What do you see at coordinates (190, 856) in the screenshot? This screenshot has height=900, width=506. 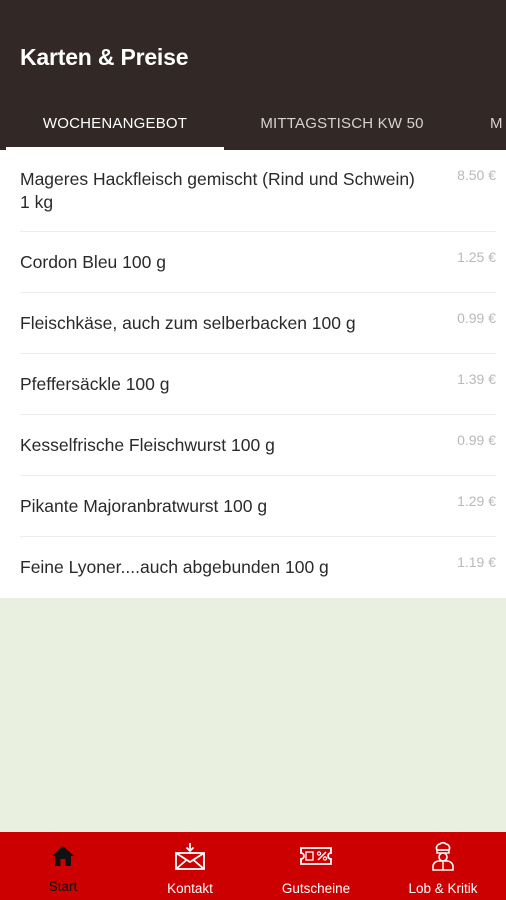 I see `mail-icon` at bounding box center [190, 856].